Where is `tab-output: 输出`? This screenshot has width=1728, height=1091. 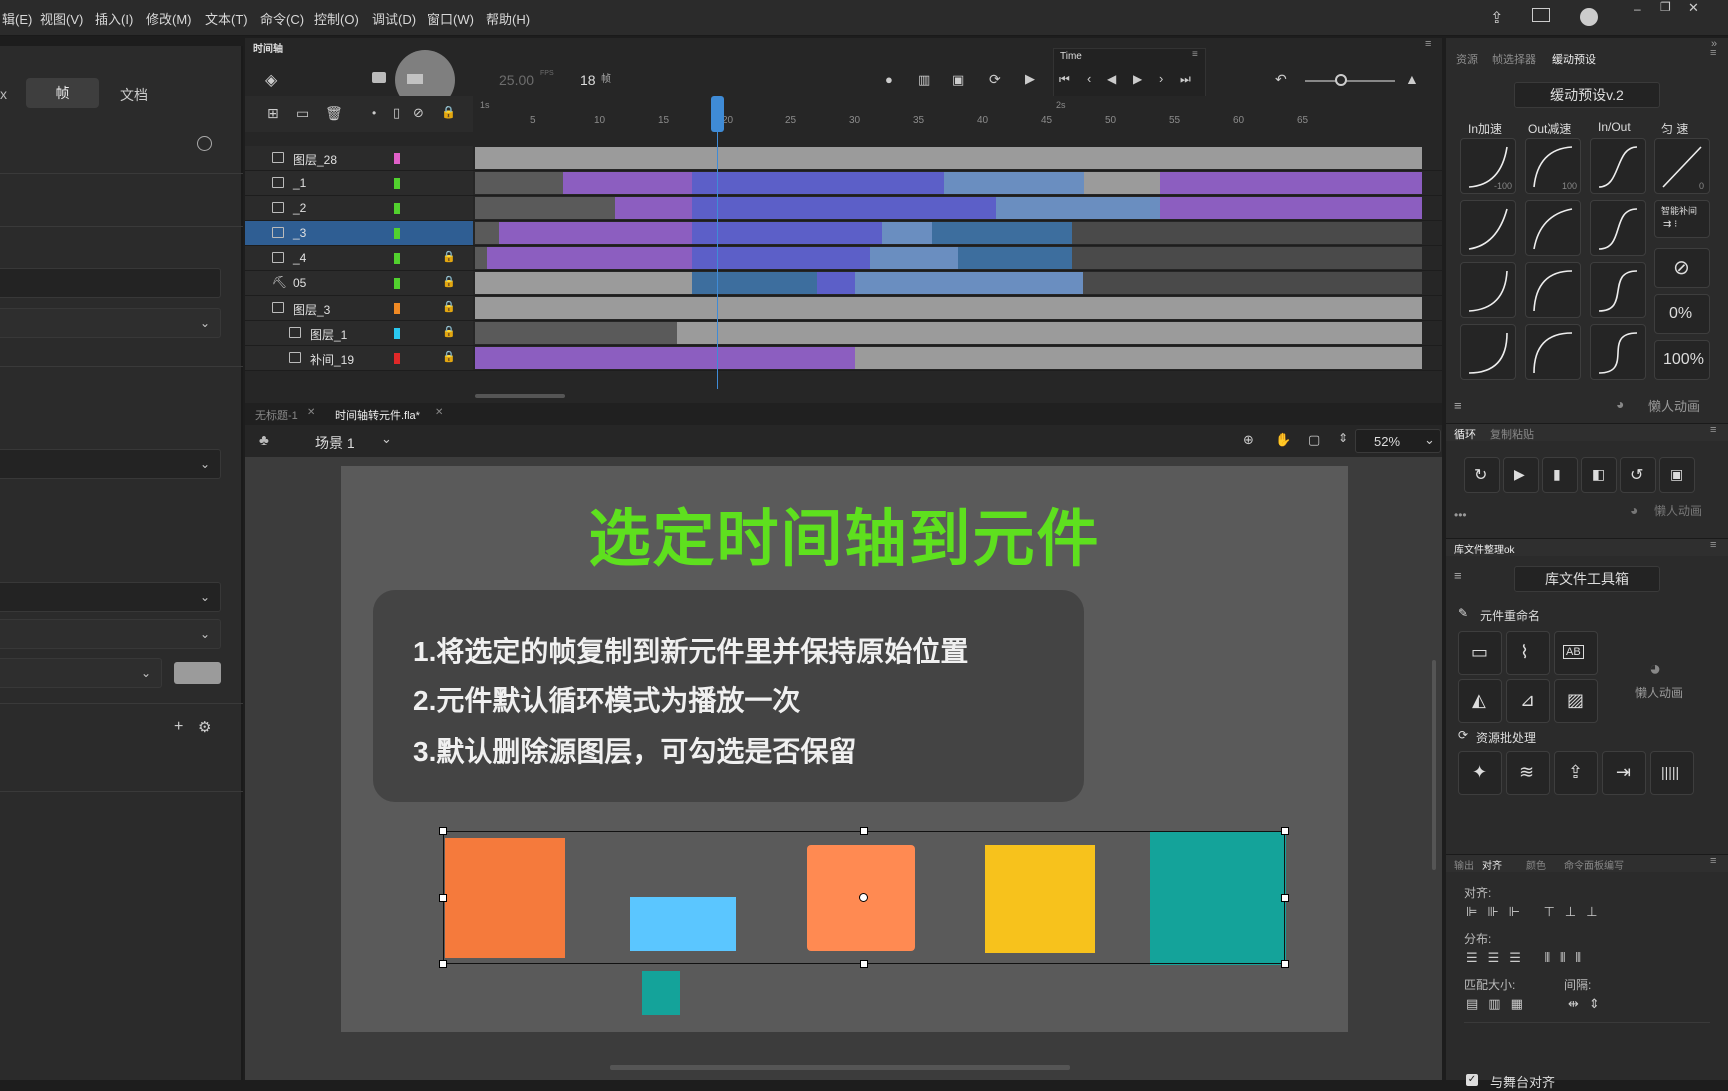 tab-output: 输出 is located at coordinates (1464, 864).